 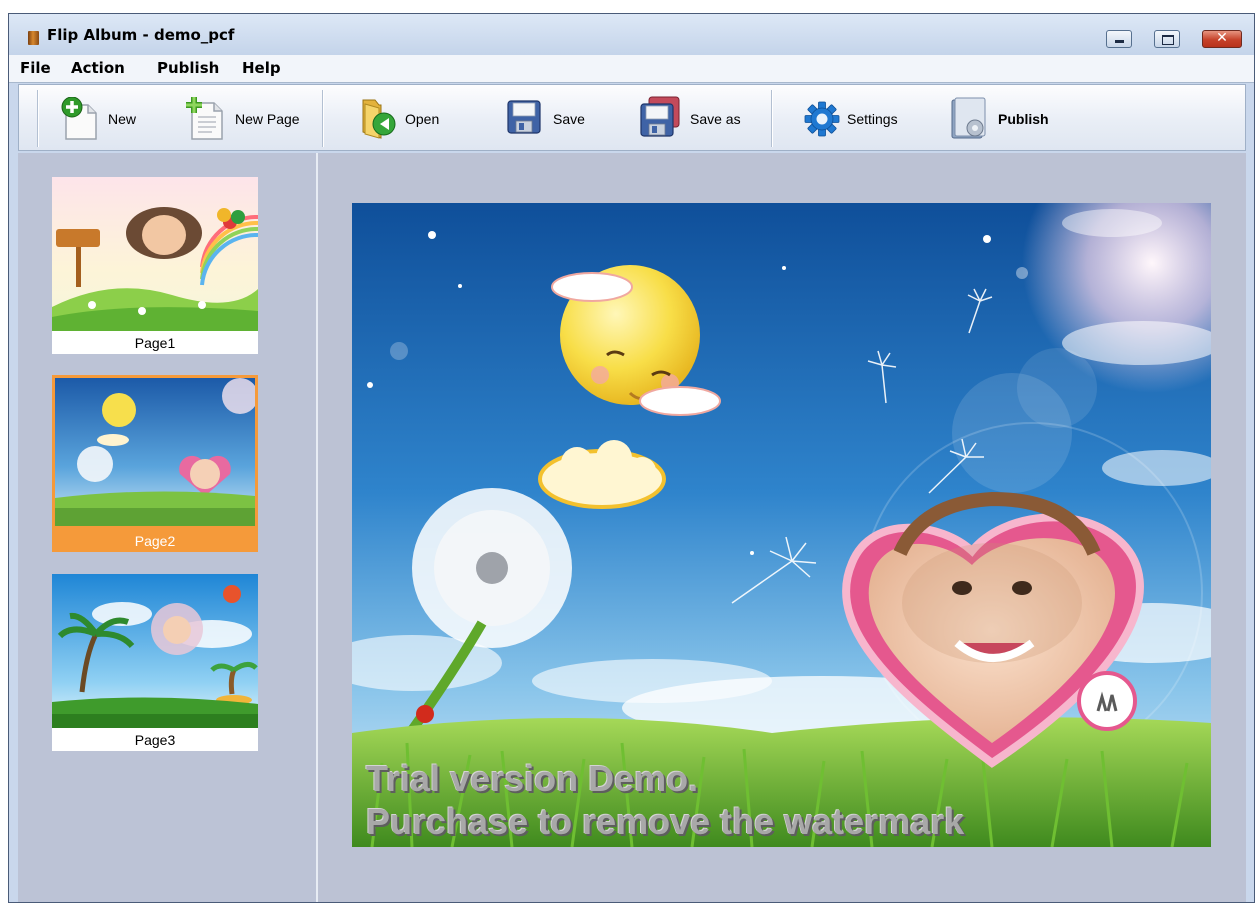 I want to click on new-page-label: New Page, so click(x=267, y=119).